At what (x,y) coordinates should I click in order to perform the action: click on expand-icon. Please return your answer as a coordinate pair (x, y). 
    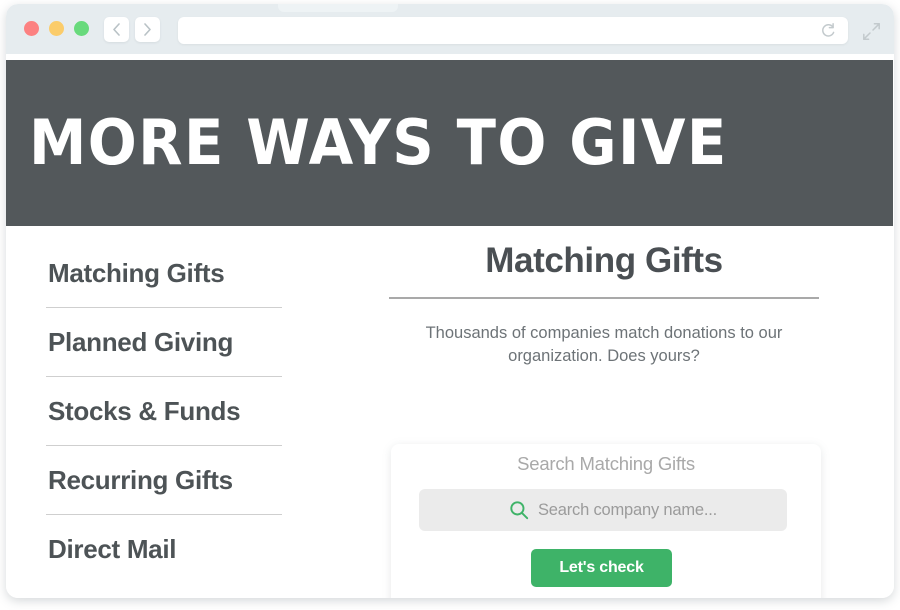
    Looking at the image, I should click on (871, 31).